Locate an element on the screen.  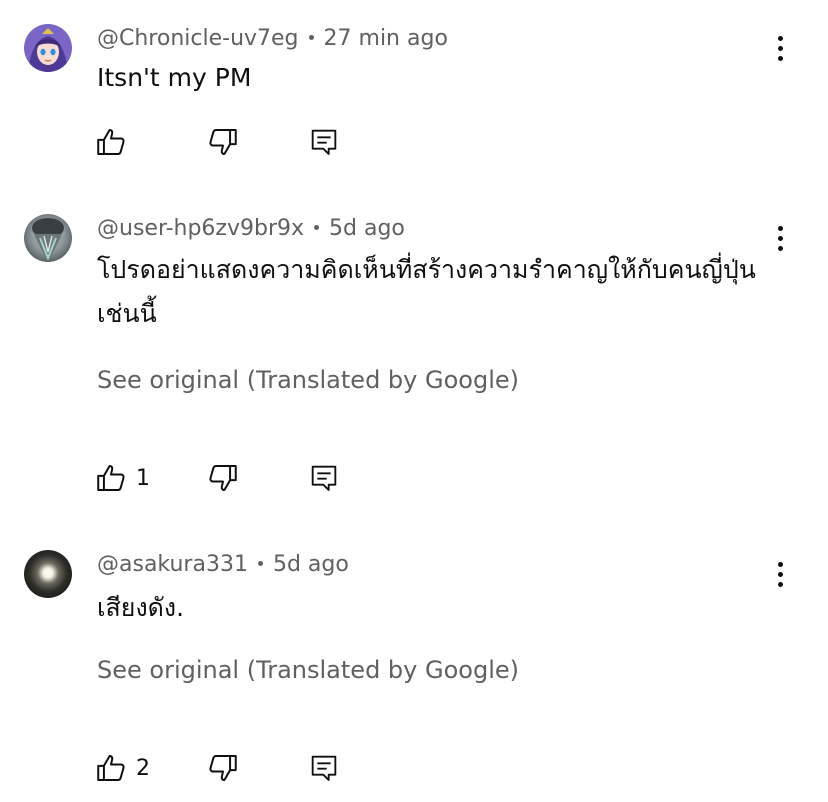
like-button: 1 is located at coordinates (122, 478).